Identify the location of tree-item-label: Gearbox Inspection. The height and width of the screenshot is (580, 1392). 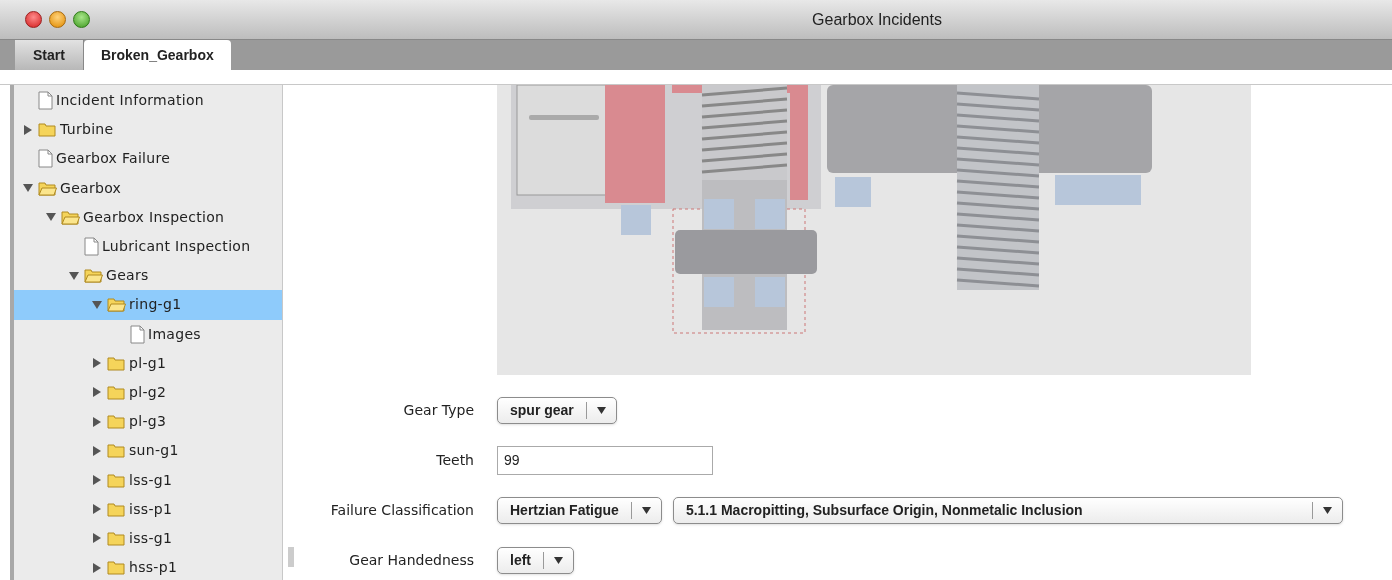
(154, 217).